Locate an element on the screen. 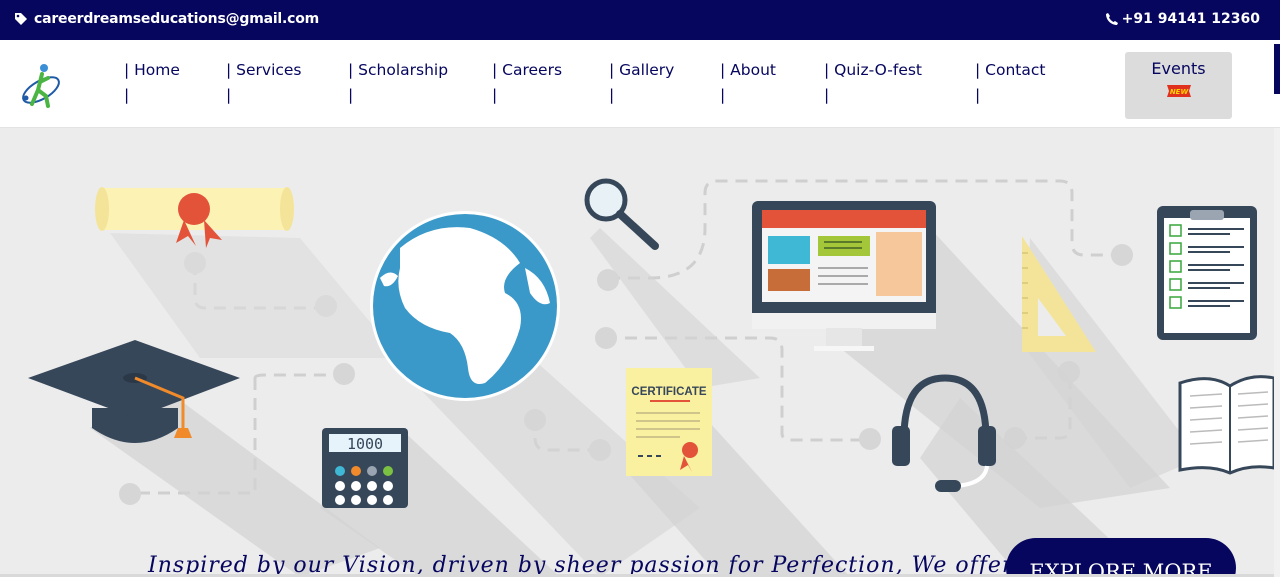  nav-about: | About | is located at coordinates (748, 83).